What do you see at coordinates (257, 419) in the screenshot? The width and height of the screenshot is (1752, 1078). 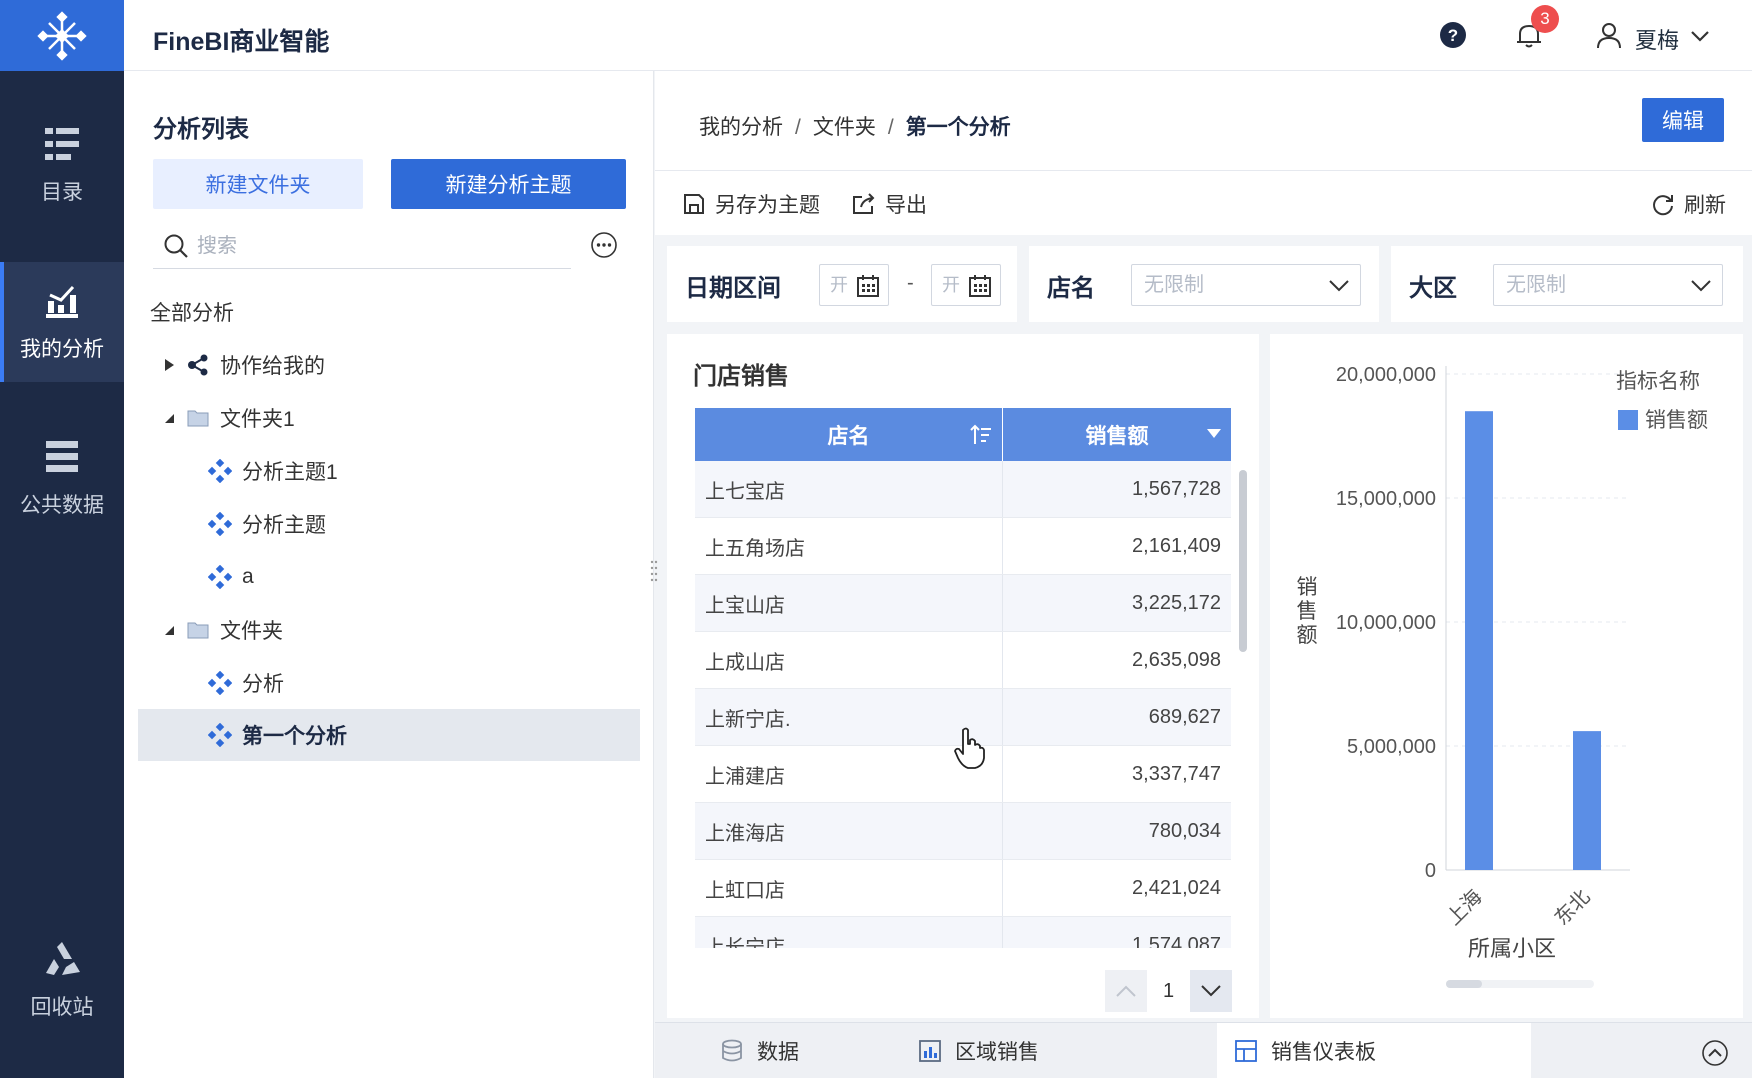 I see `tree-item-label: 文件夹1` at bounding box center [257, 419].